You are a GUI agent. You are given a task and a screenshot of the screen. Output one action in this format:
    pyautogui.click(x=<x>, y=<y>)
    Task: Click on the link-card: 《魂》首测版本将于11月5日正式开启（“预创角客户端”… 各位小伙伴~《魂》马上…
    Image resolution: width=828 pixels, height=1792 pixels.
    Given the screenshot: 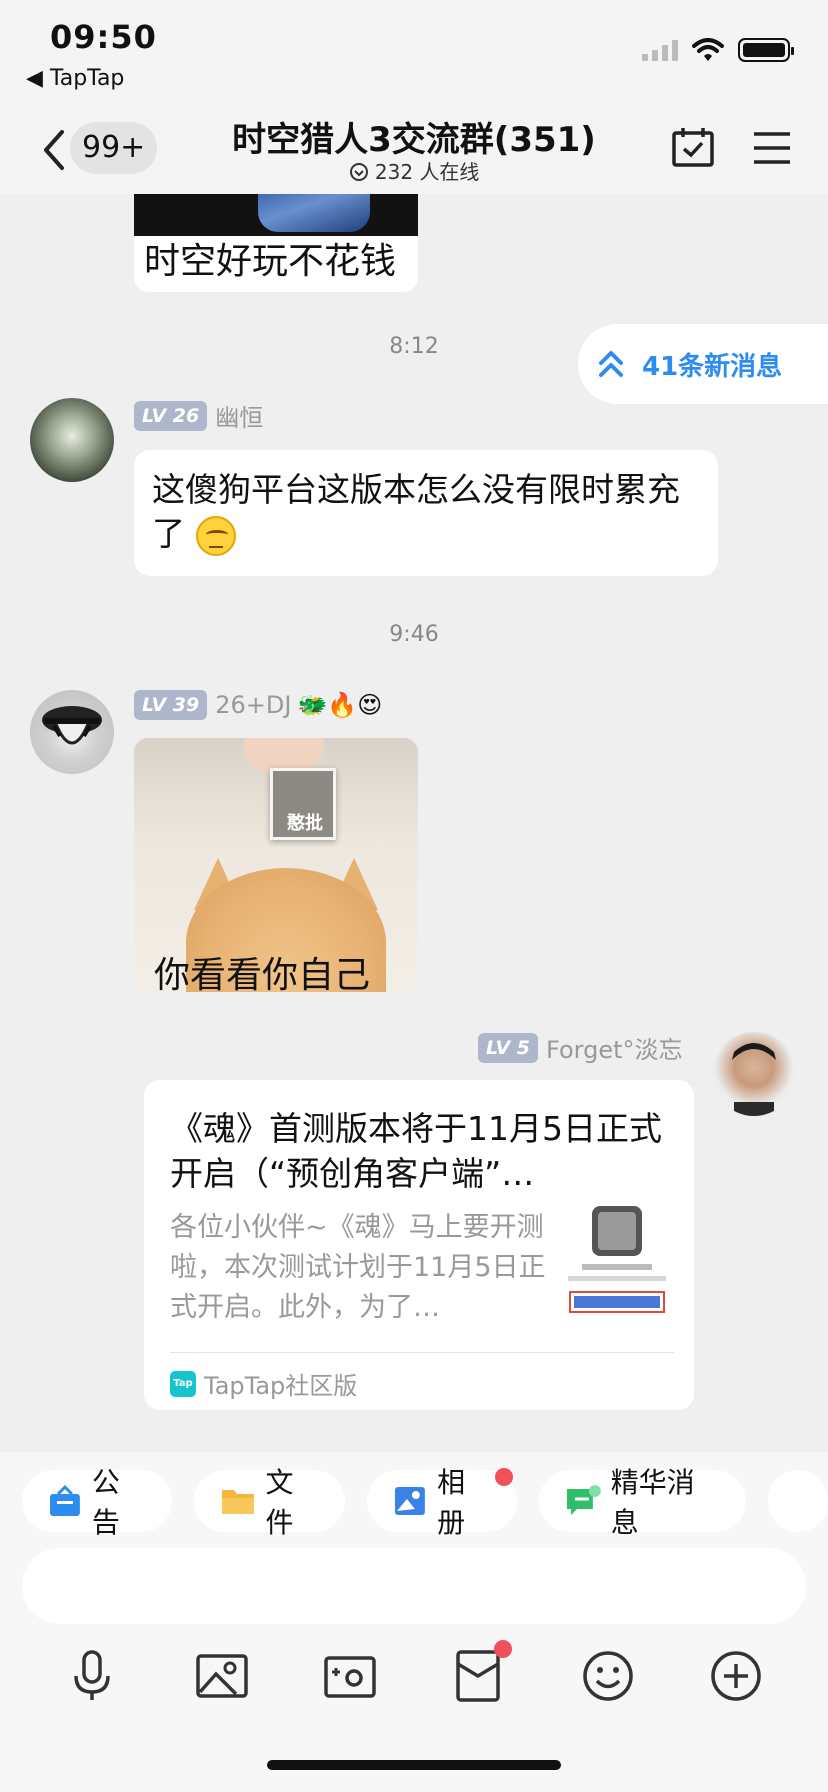 What is the action you would take?
    pyautogui.click(x=419, y=1245)
    